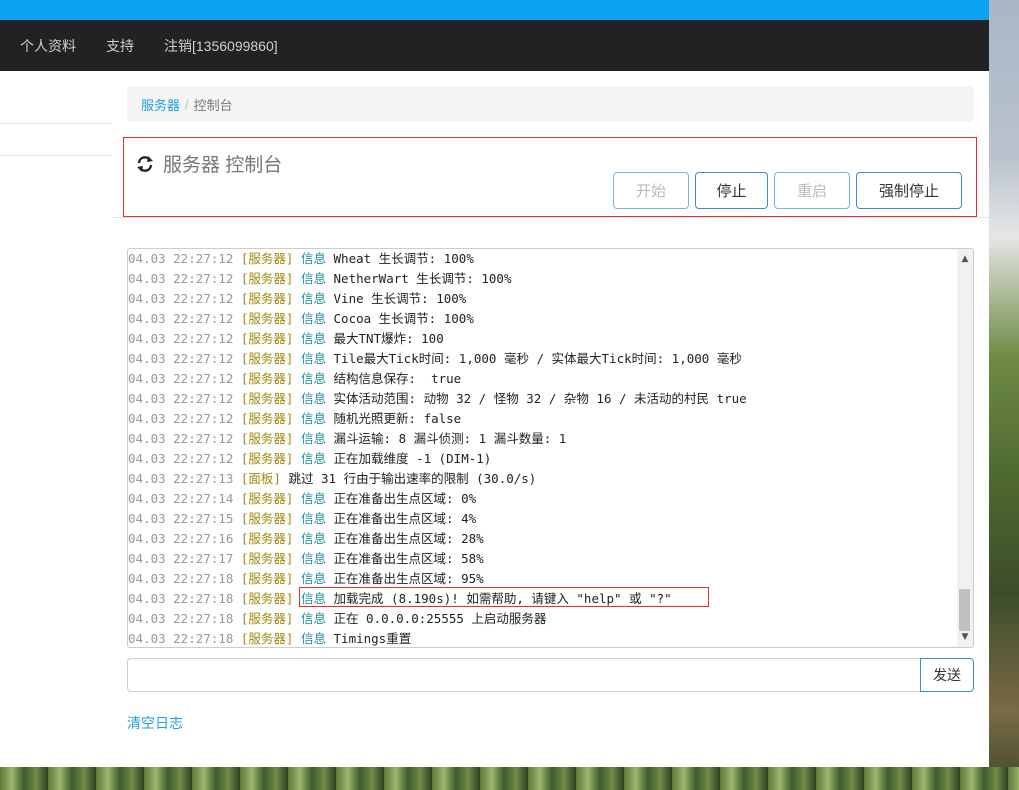 The image size is (1019, 790). Describe the element at coordinates (221, 46) in the screenshot. I see `nav-item-logout: 注销[1356099860]` at that location.